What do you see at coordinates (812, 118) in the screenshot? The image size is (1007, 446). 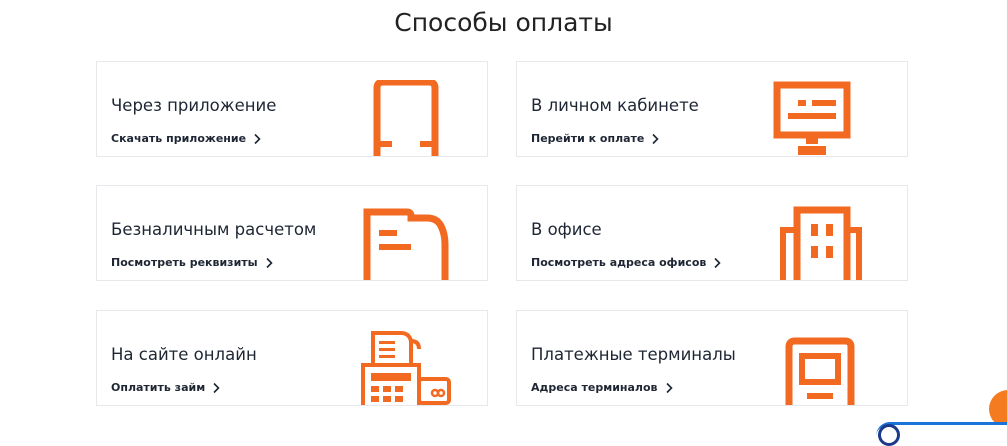 I see `monitor-icon` at bounding box center [812, 118].